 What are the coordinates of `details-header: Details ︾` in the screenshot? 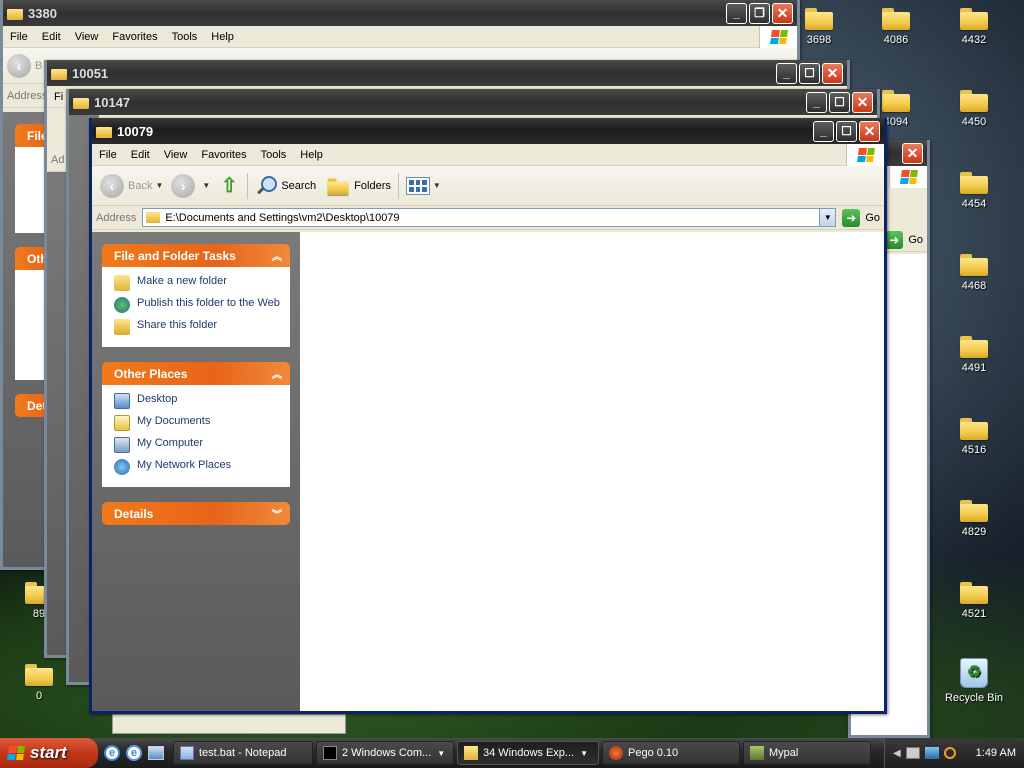 It's located at (196, 513).